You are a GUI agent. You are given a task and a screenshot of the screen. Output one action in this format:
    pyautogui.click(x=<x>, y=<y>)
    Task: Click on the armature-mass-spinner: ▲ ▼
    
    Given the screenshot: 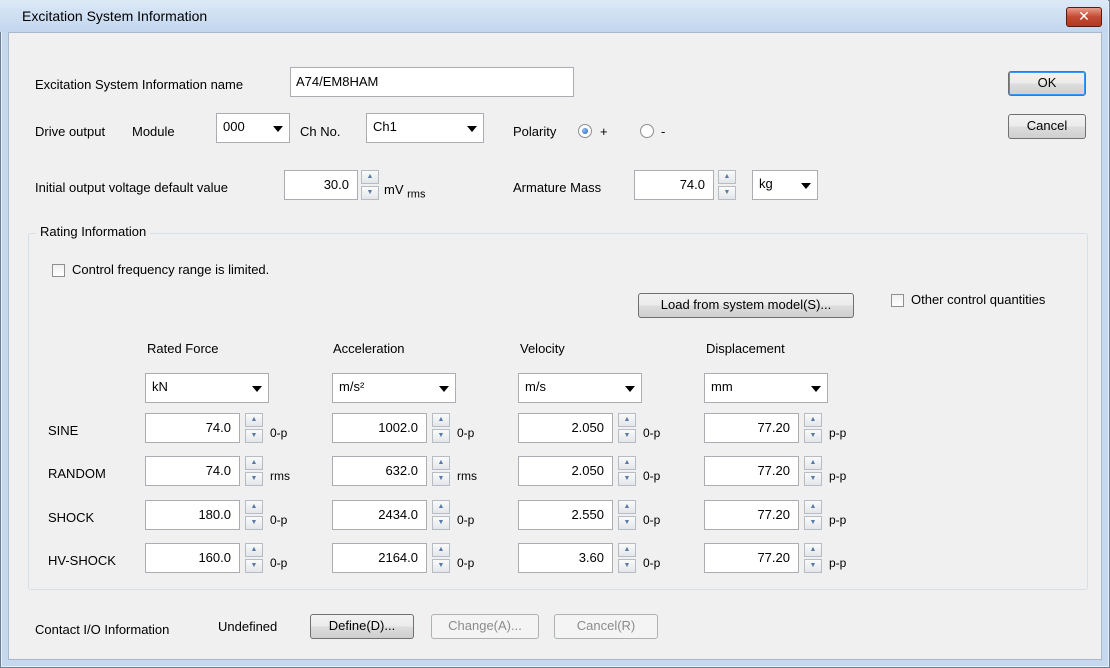 What is the action you would take?
    pyautogui.click(x=727, y=185)
    